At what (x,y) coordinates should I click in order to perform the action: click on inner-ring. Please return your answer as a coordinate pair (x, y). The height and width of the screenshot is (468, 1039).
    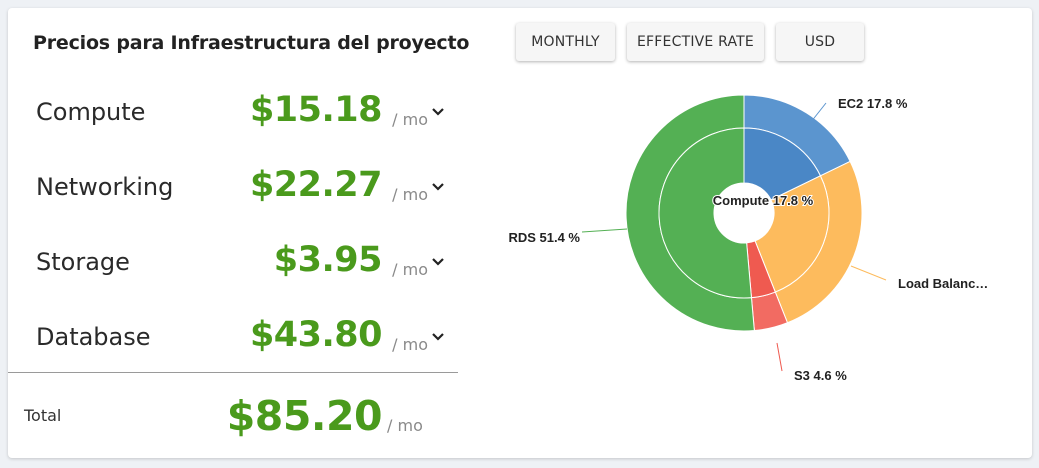
    Looking at the image, I should click on (744, 213).